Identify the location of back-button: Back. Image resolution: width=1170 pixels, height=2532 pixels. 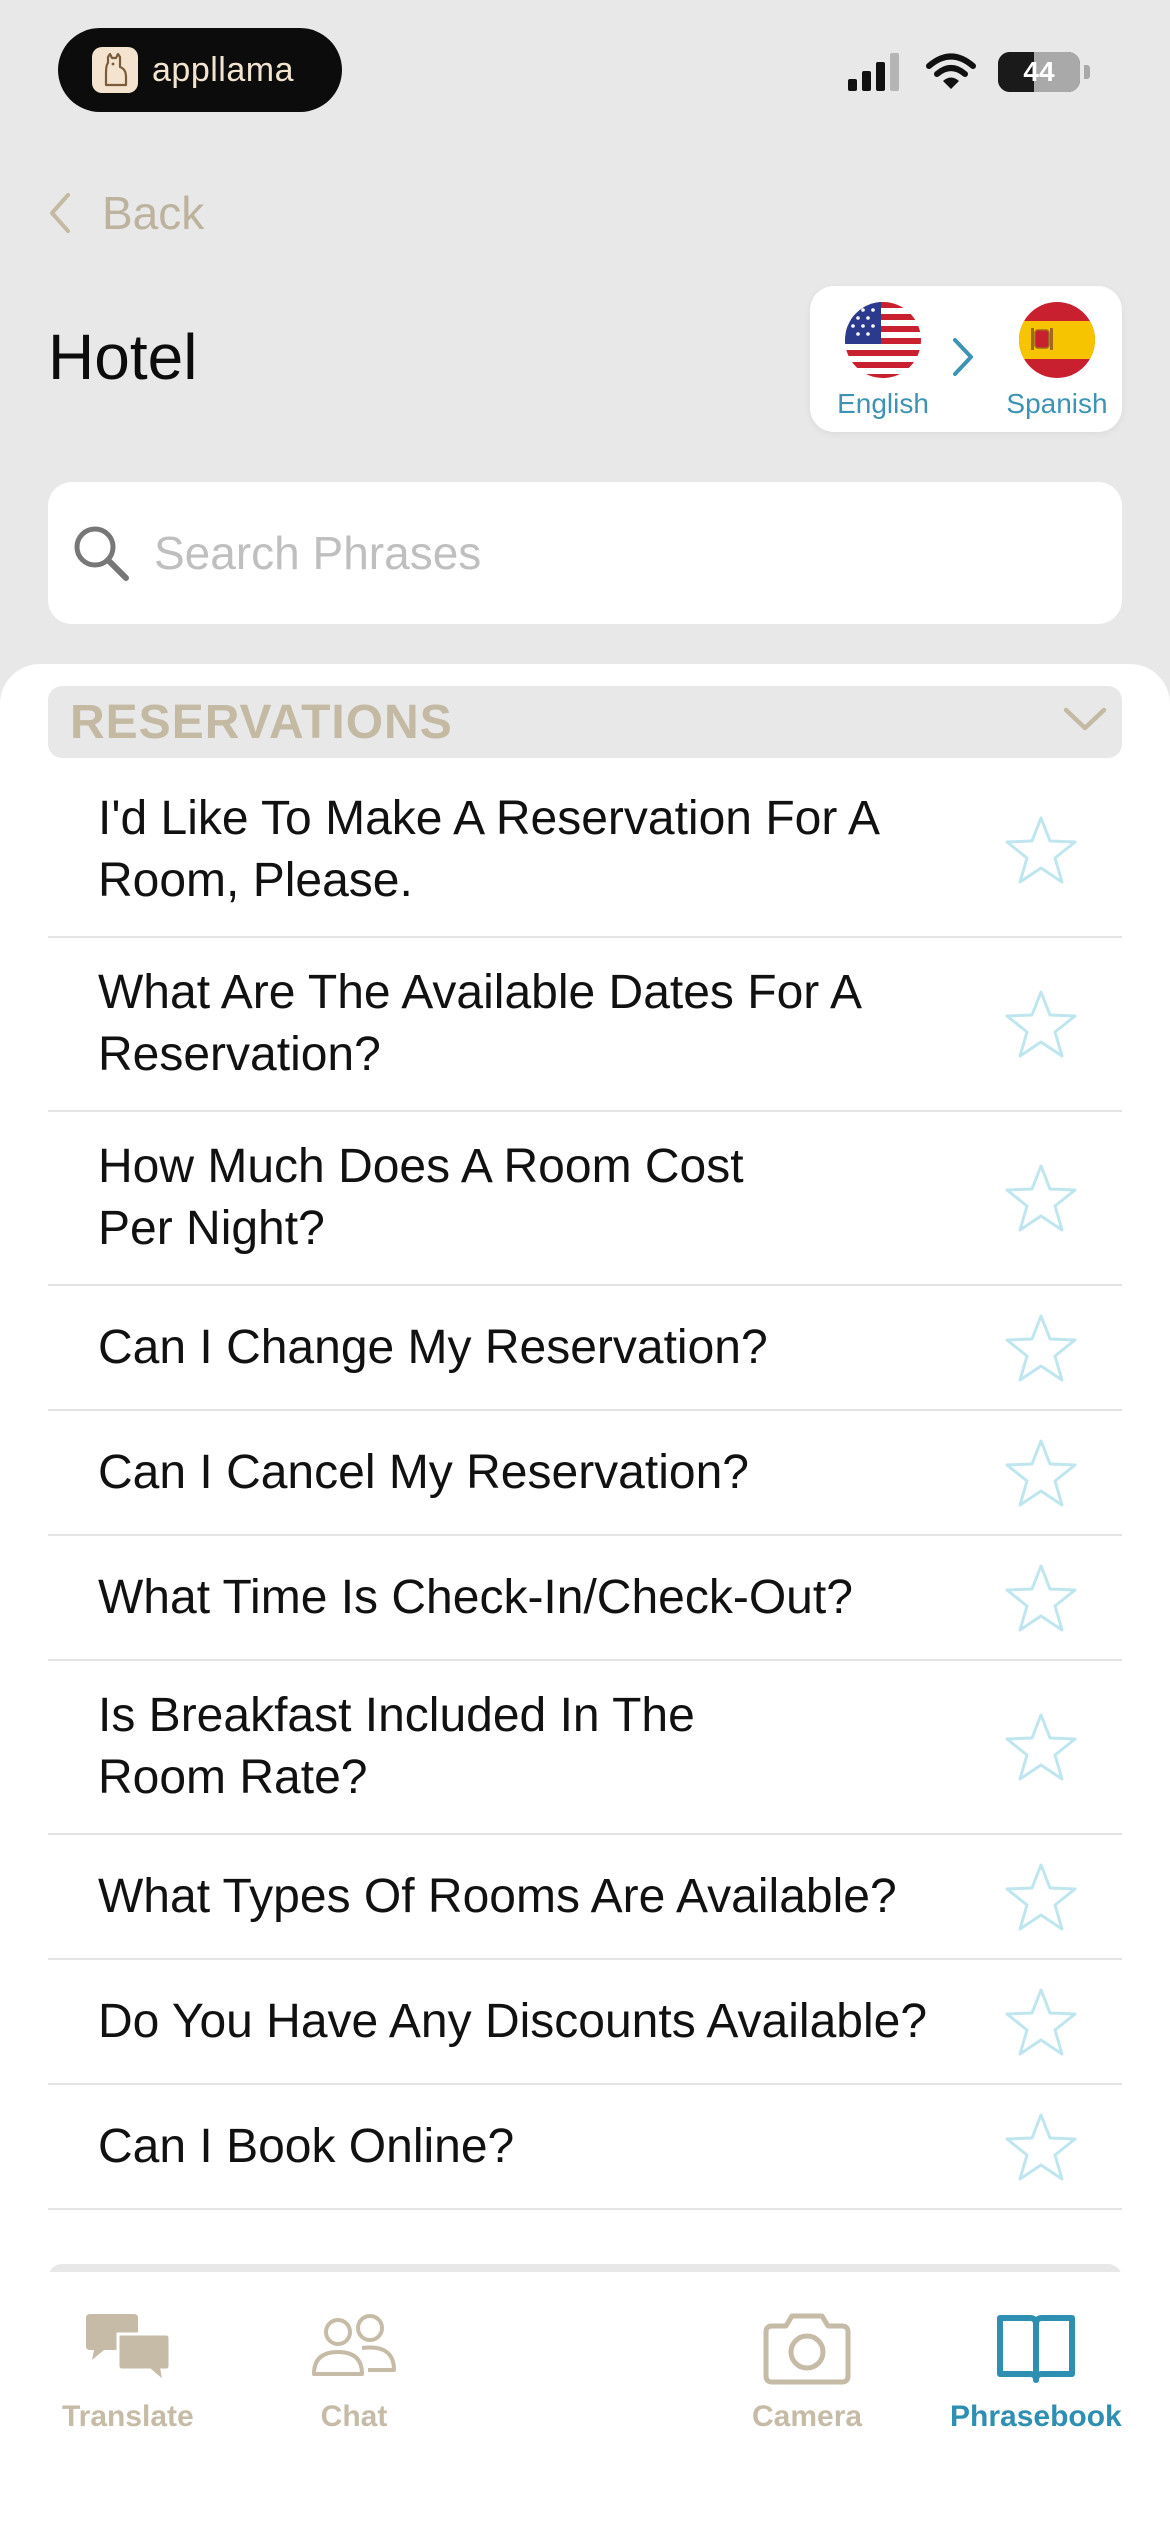
(126, 213).